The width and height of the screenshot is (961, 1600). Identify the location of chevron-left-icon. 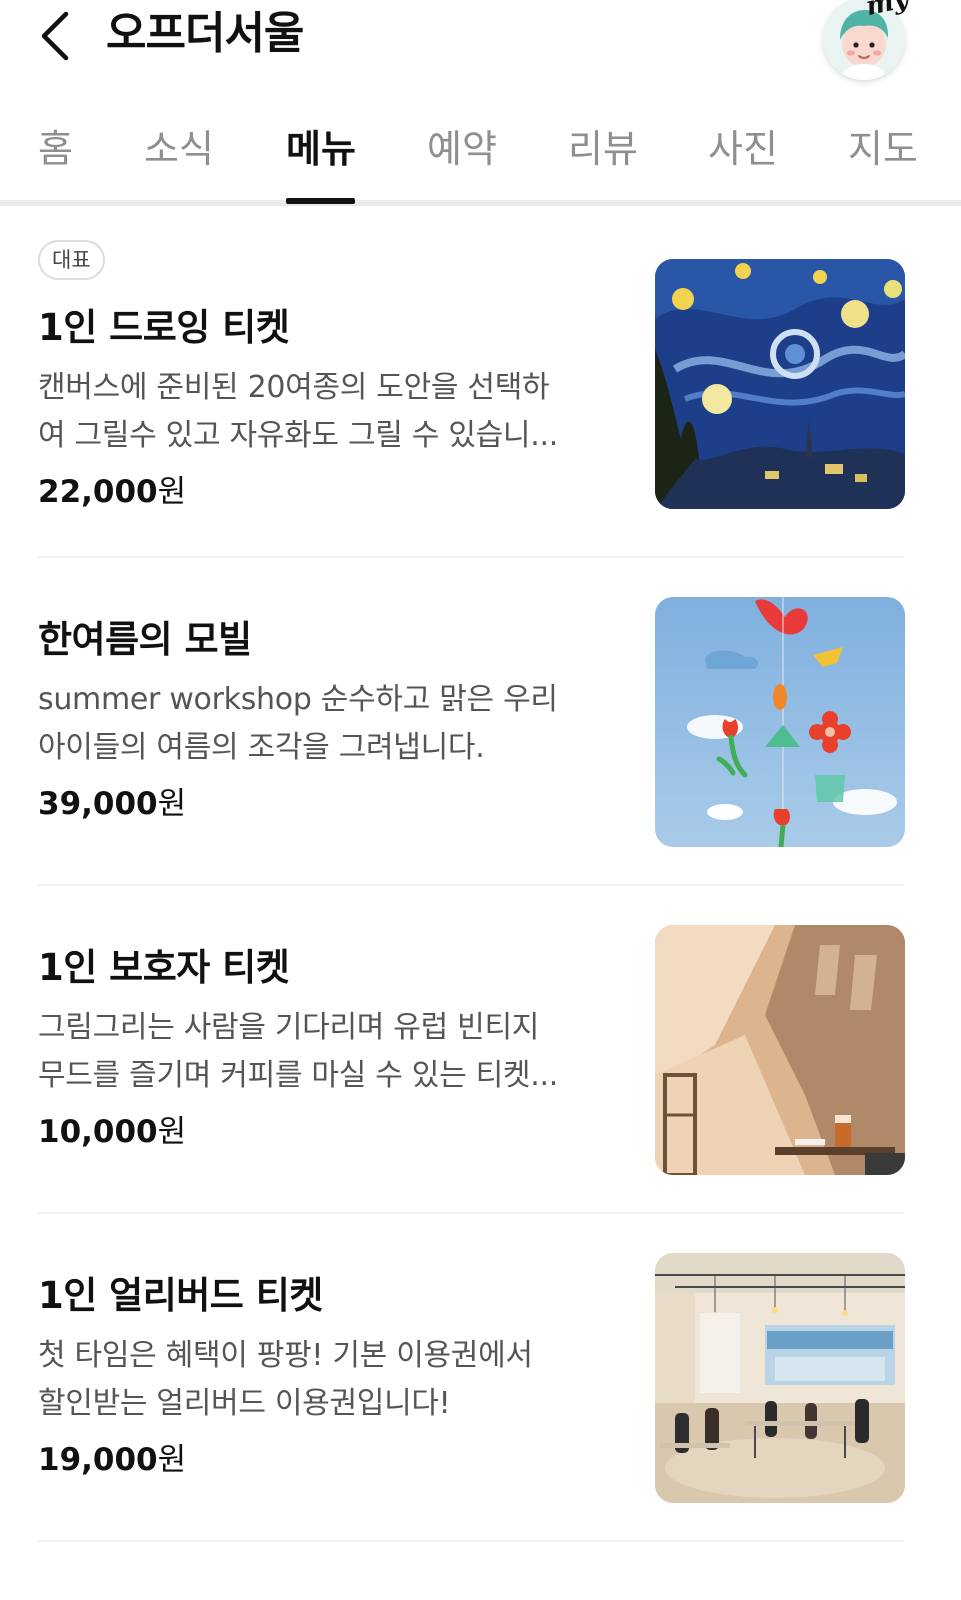
(55, 36).